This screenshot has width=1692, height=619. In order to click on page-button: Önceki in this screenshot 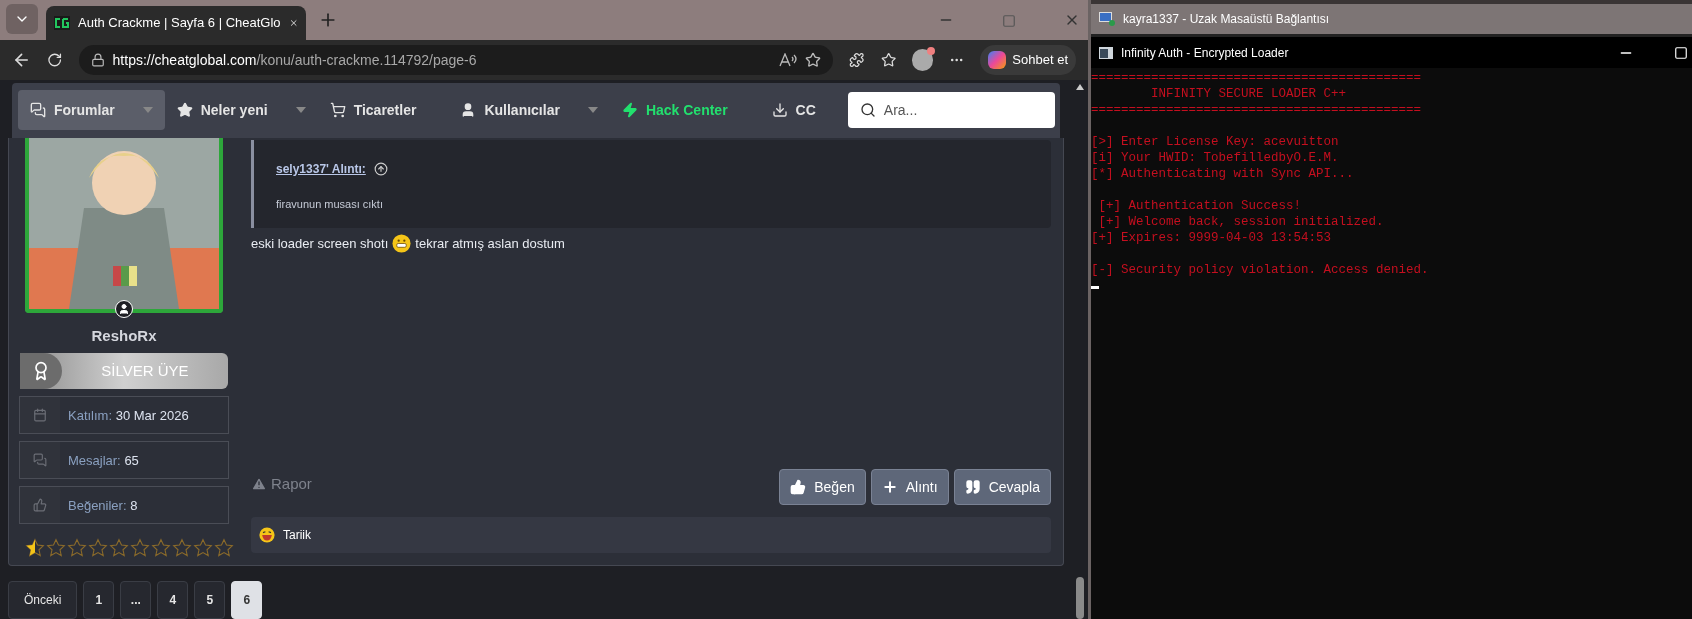, I will do `click(43, 600)`.